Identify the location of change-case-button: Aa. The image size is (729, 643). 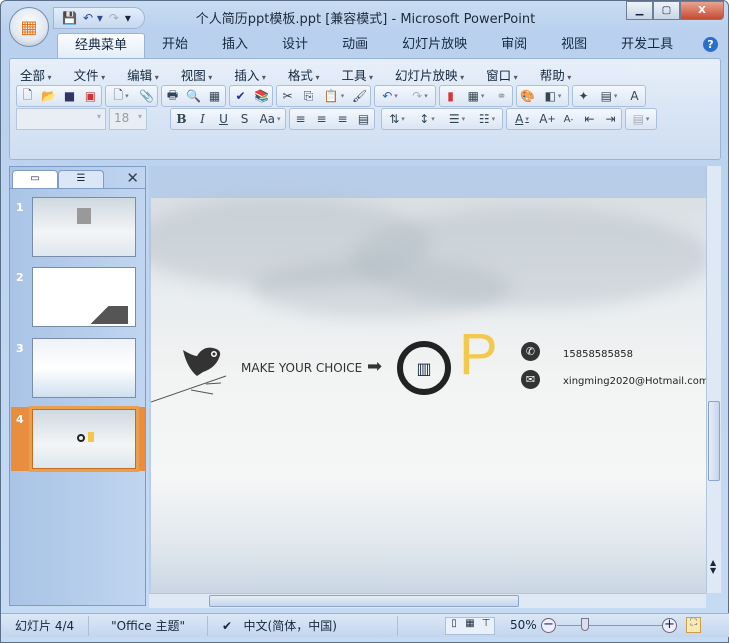
(270, 119).